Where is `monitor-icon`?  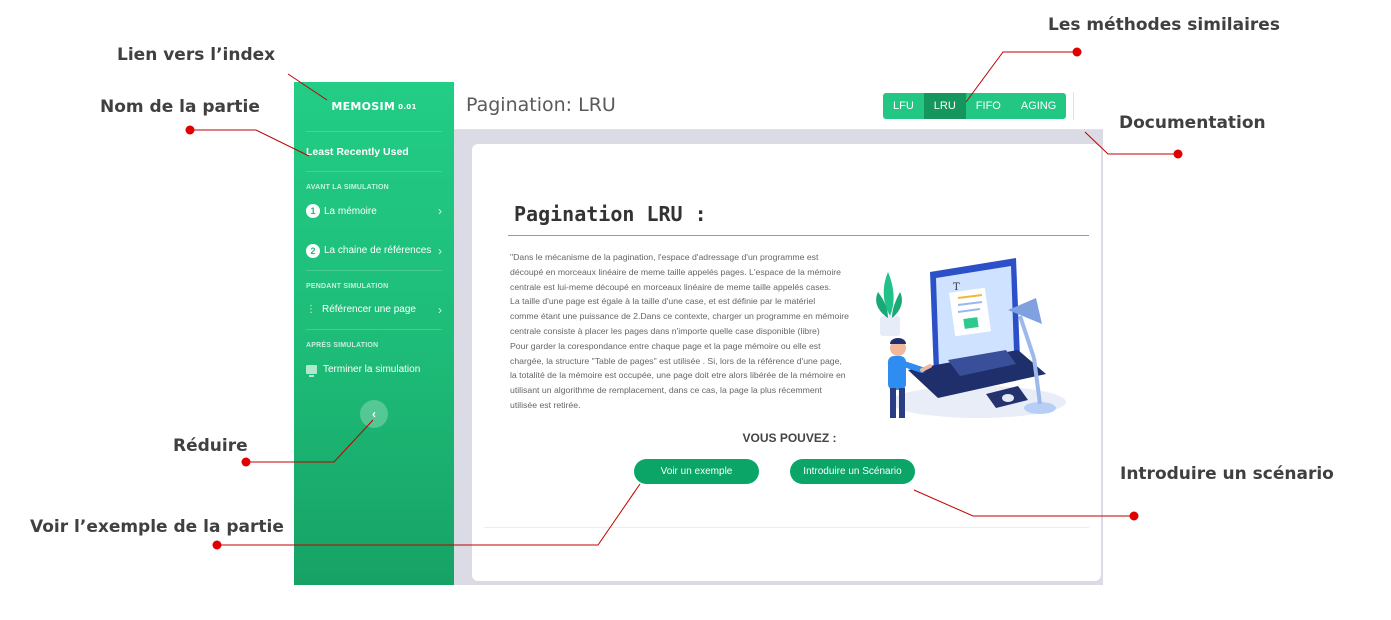
monitor-icon is located at coordinates (311, 370).